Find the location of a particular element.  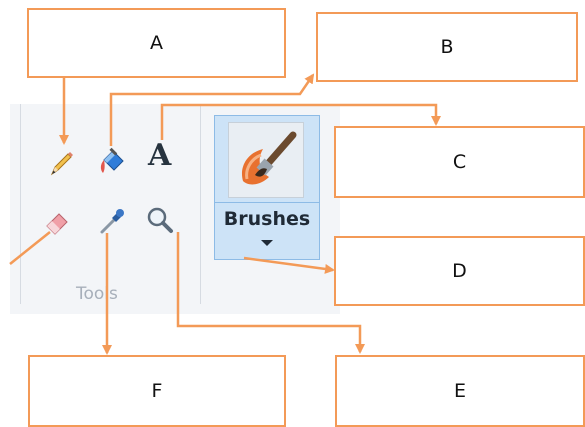

fill-with-color-tool is located at coordinates (112, 162).